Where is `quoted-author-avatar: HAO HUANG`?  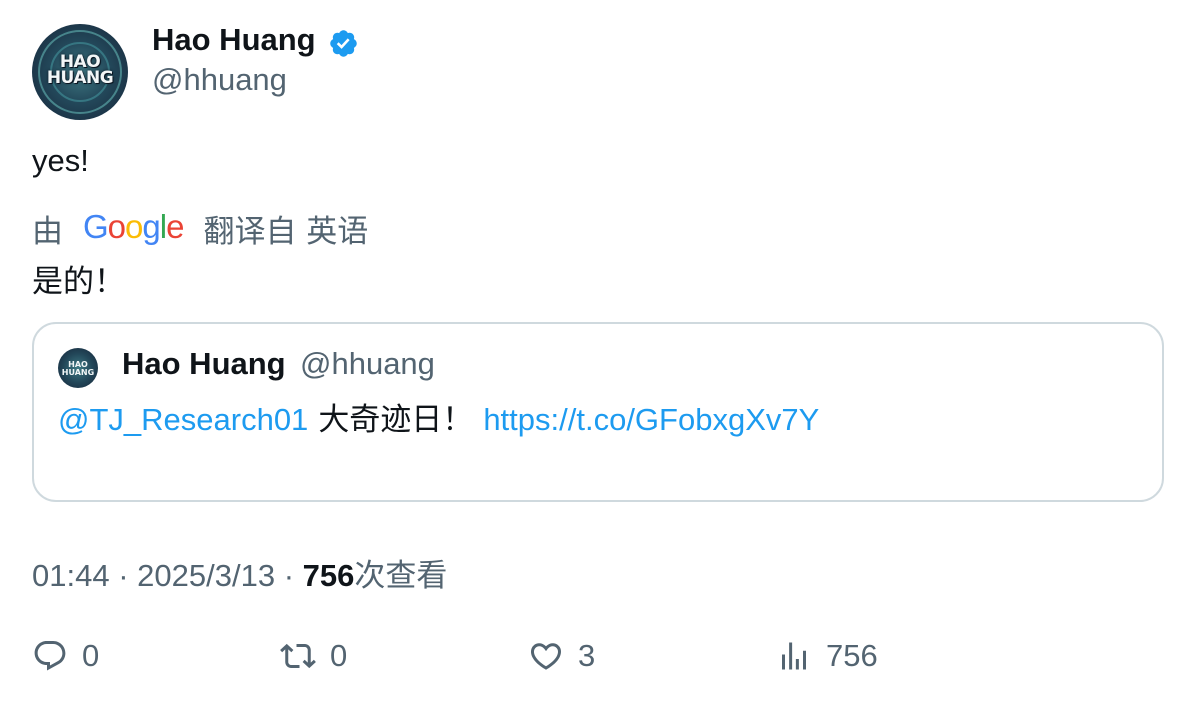 quoted-author-avatar: HAO HUANG is located at coordinates (78, 368).